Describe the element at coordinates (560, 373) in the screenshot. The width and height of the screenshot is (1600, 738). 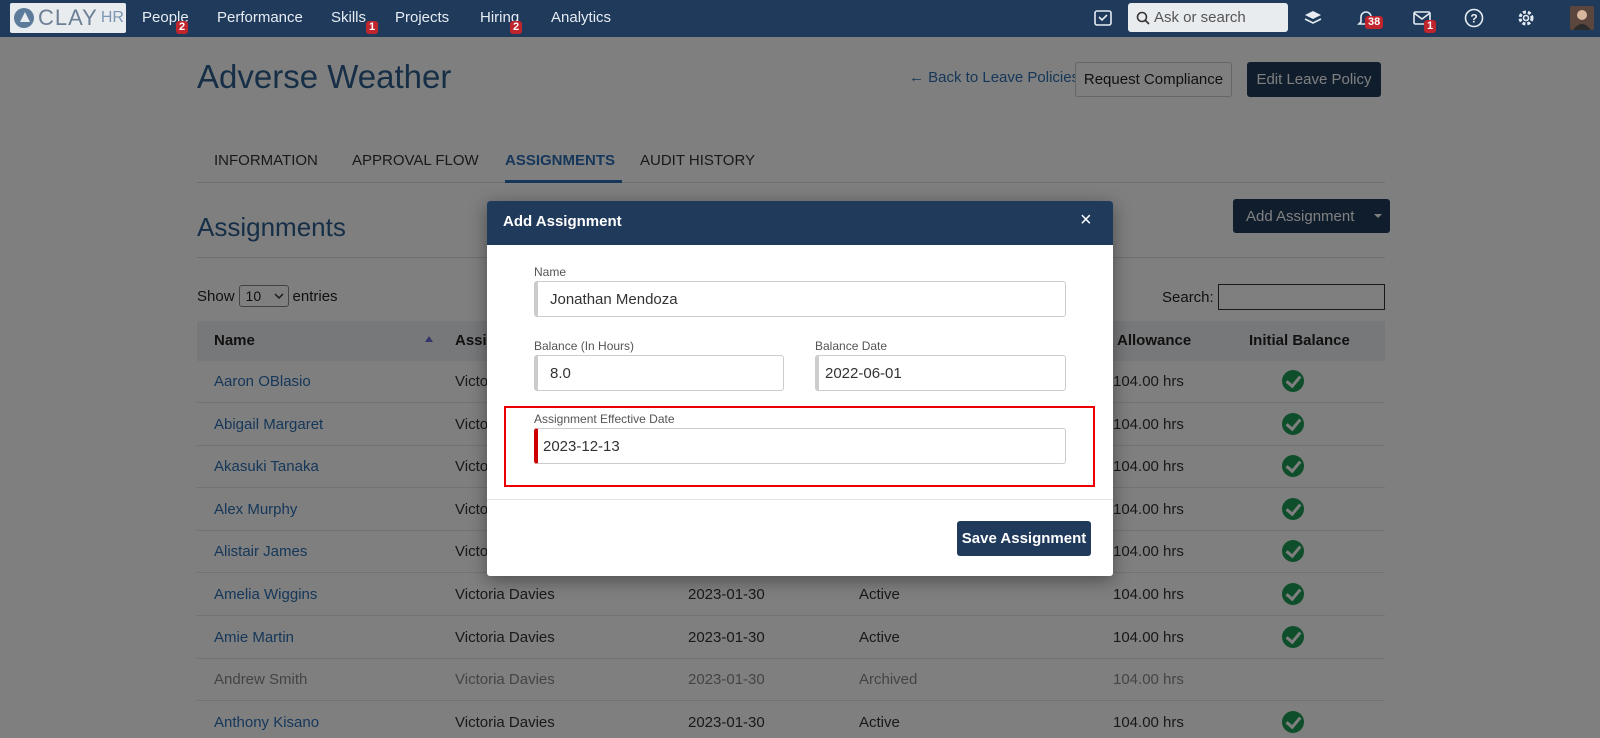
I see `balance-value: 8.0` at that location.